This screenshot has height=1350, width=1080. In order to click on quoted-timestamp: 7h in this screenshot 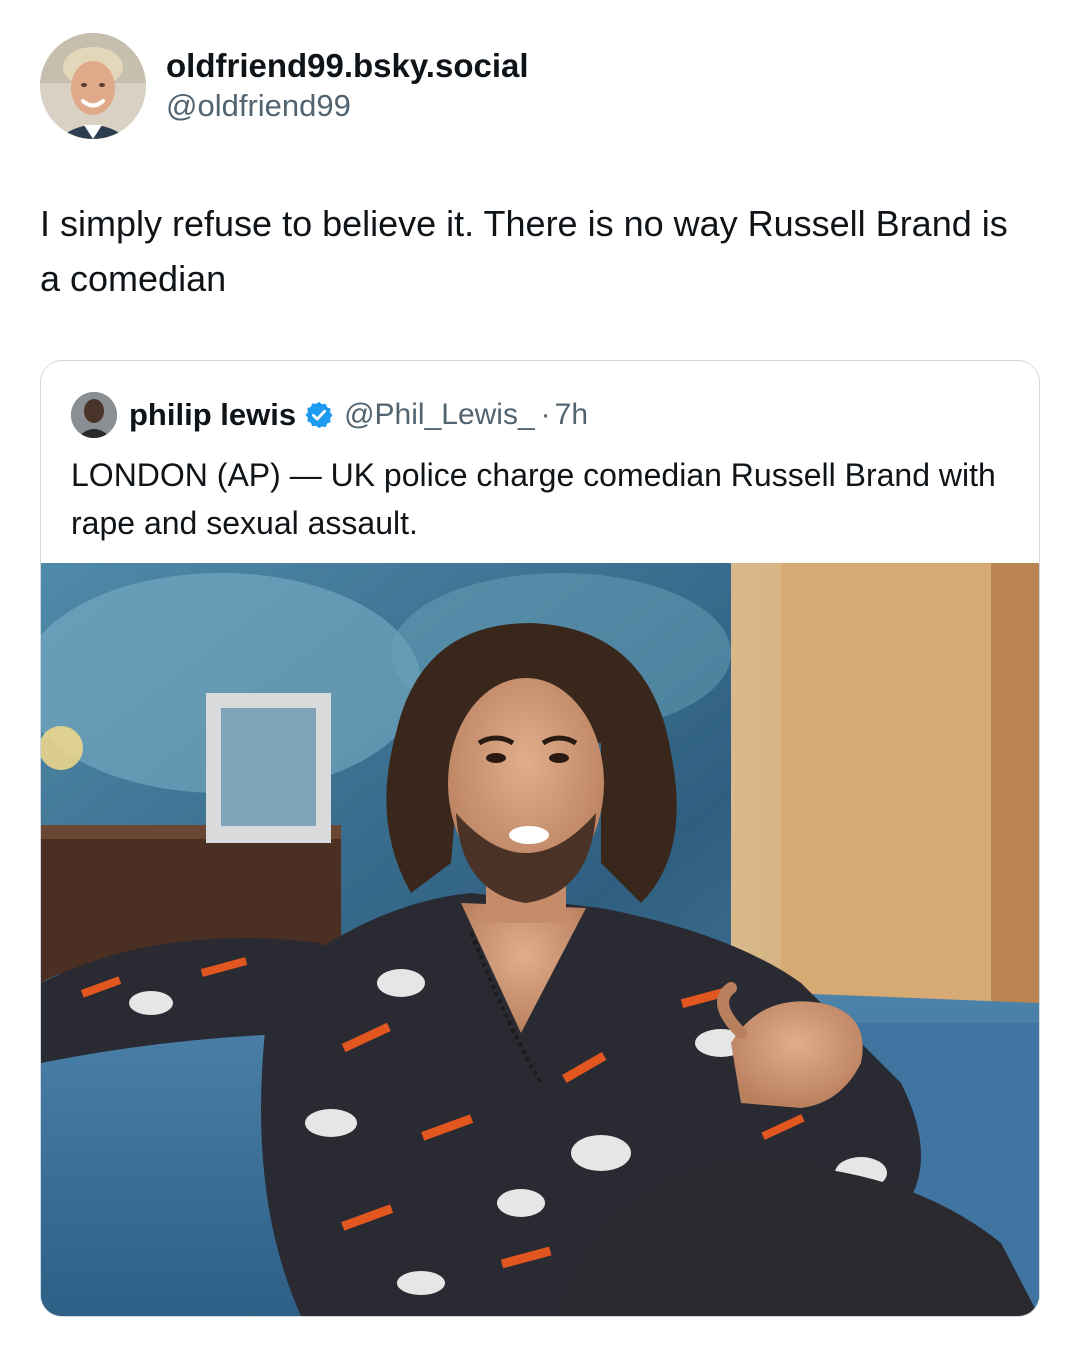, I will do `click(571, 415)`.